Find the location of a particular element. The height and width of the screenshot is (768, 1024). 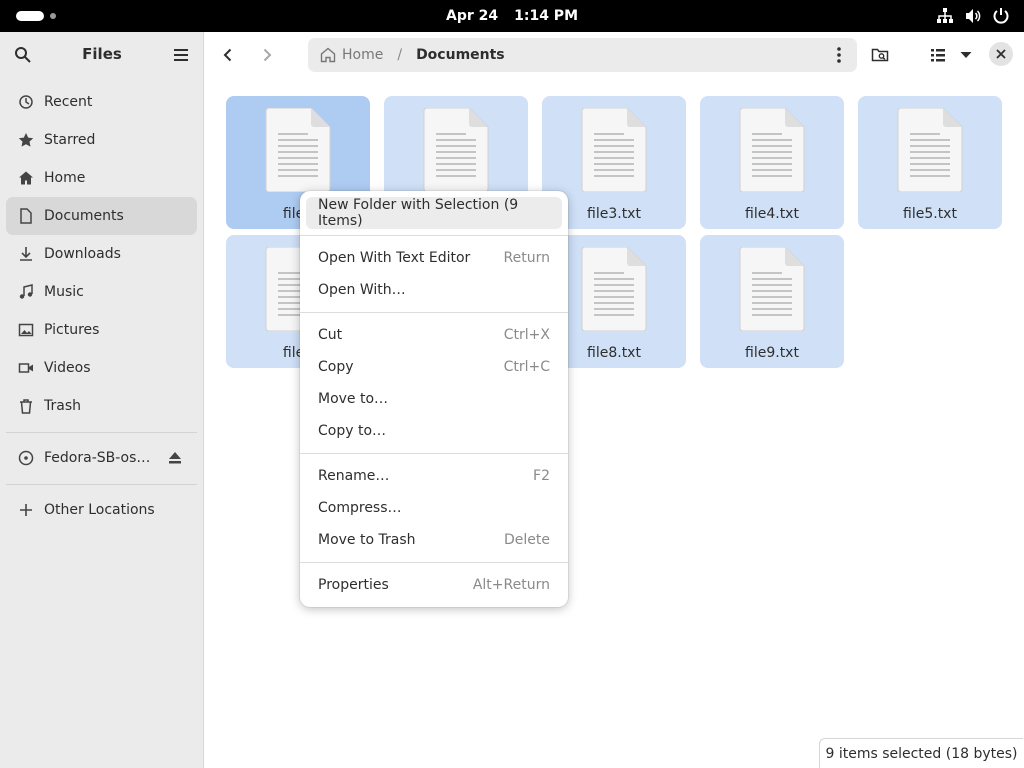

back-button is located at coordinates (228, 55).